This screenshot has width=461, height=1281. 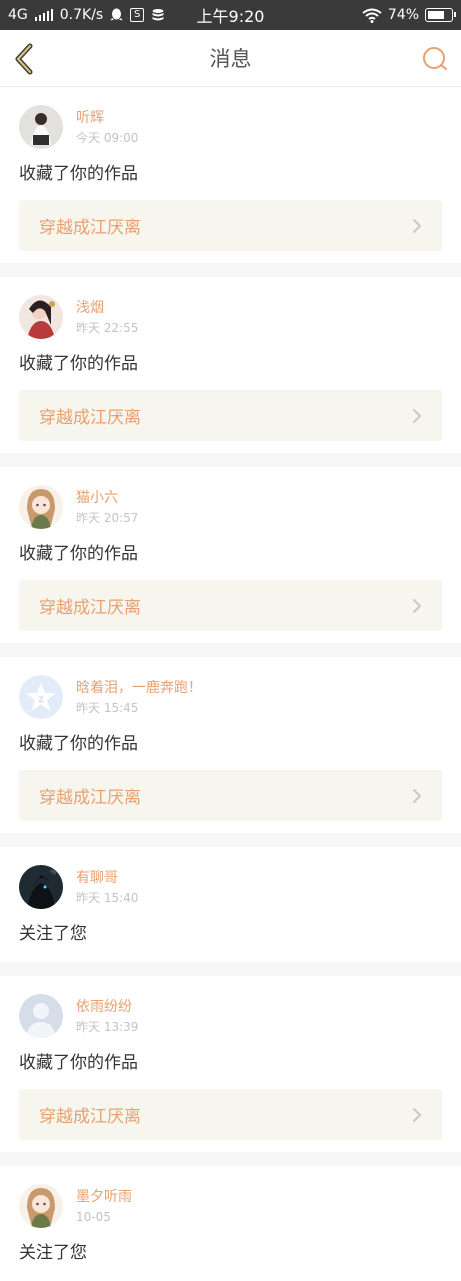 I want to click on message-item: 听辉今天 09:00 收藏了你的作品穿越成江厌离, so click(x=230, y=175).